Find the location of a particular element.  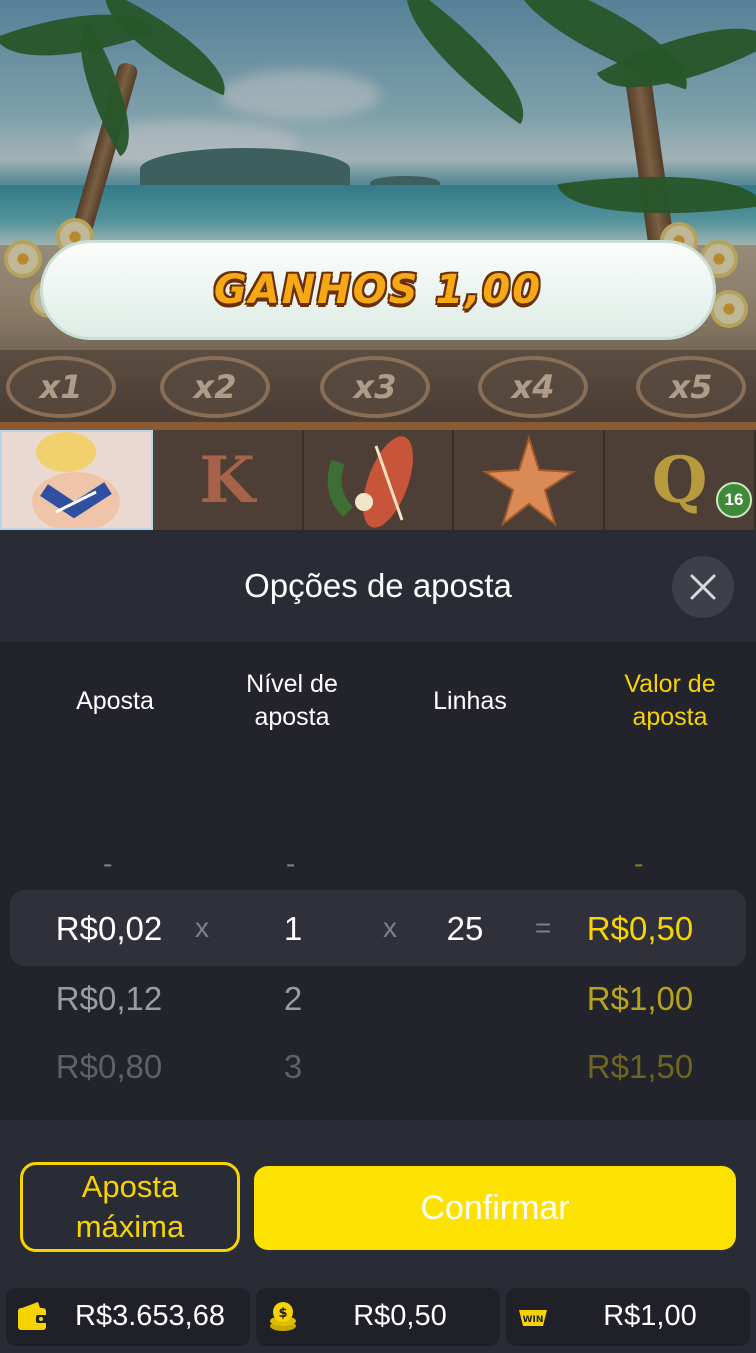

surfer-girl-icon is located at coordinates (76, 480).